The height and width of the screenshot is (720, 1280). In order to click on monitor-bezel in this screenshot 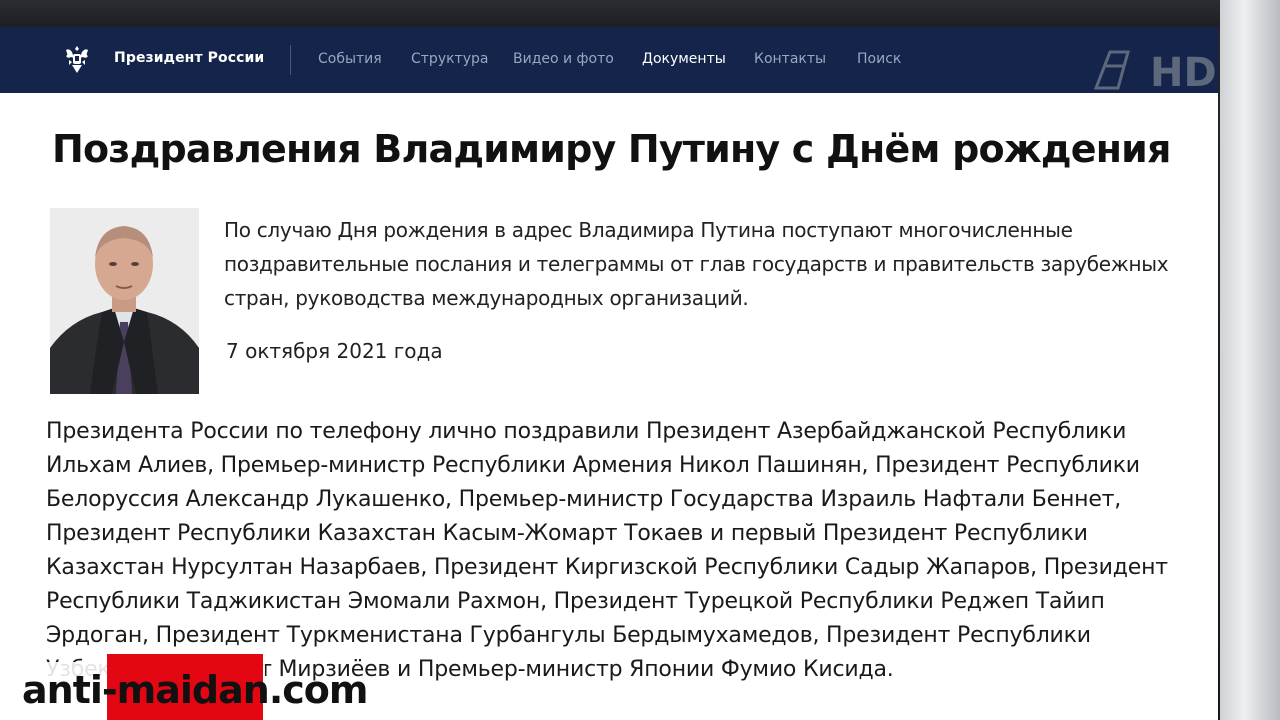, I will do `click(1250, 360)`.